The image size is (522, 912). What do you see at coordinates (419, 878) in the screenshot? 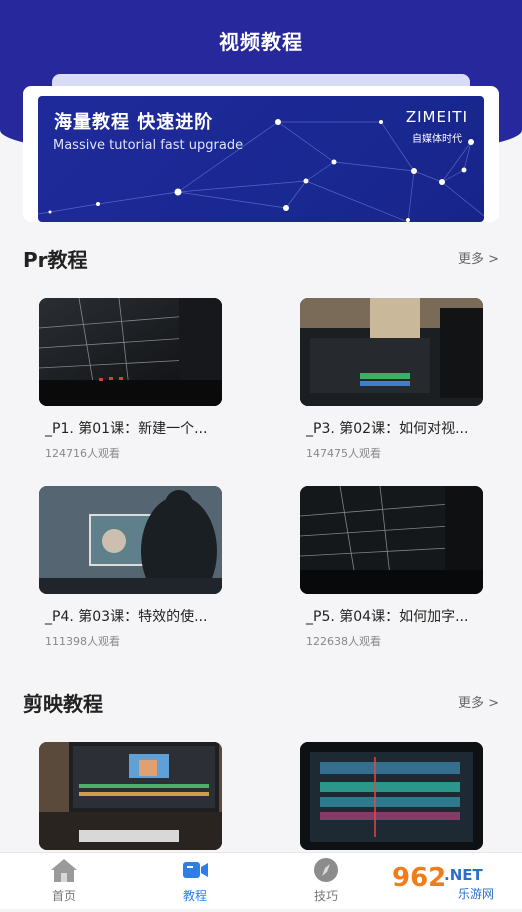
I see `watermark-number: 962` at bounding box center [419, 878].